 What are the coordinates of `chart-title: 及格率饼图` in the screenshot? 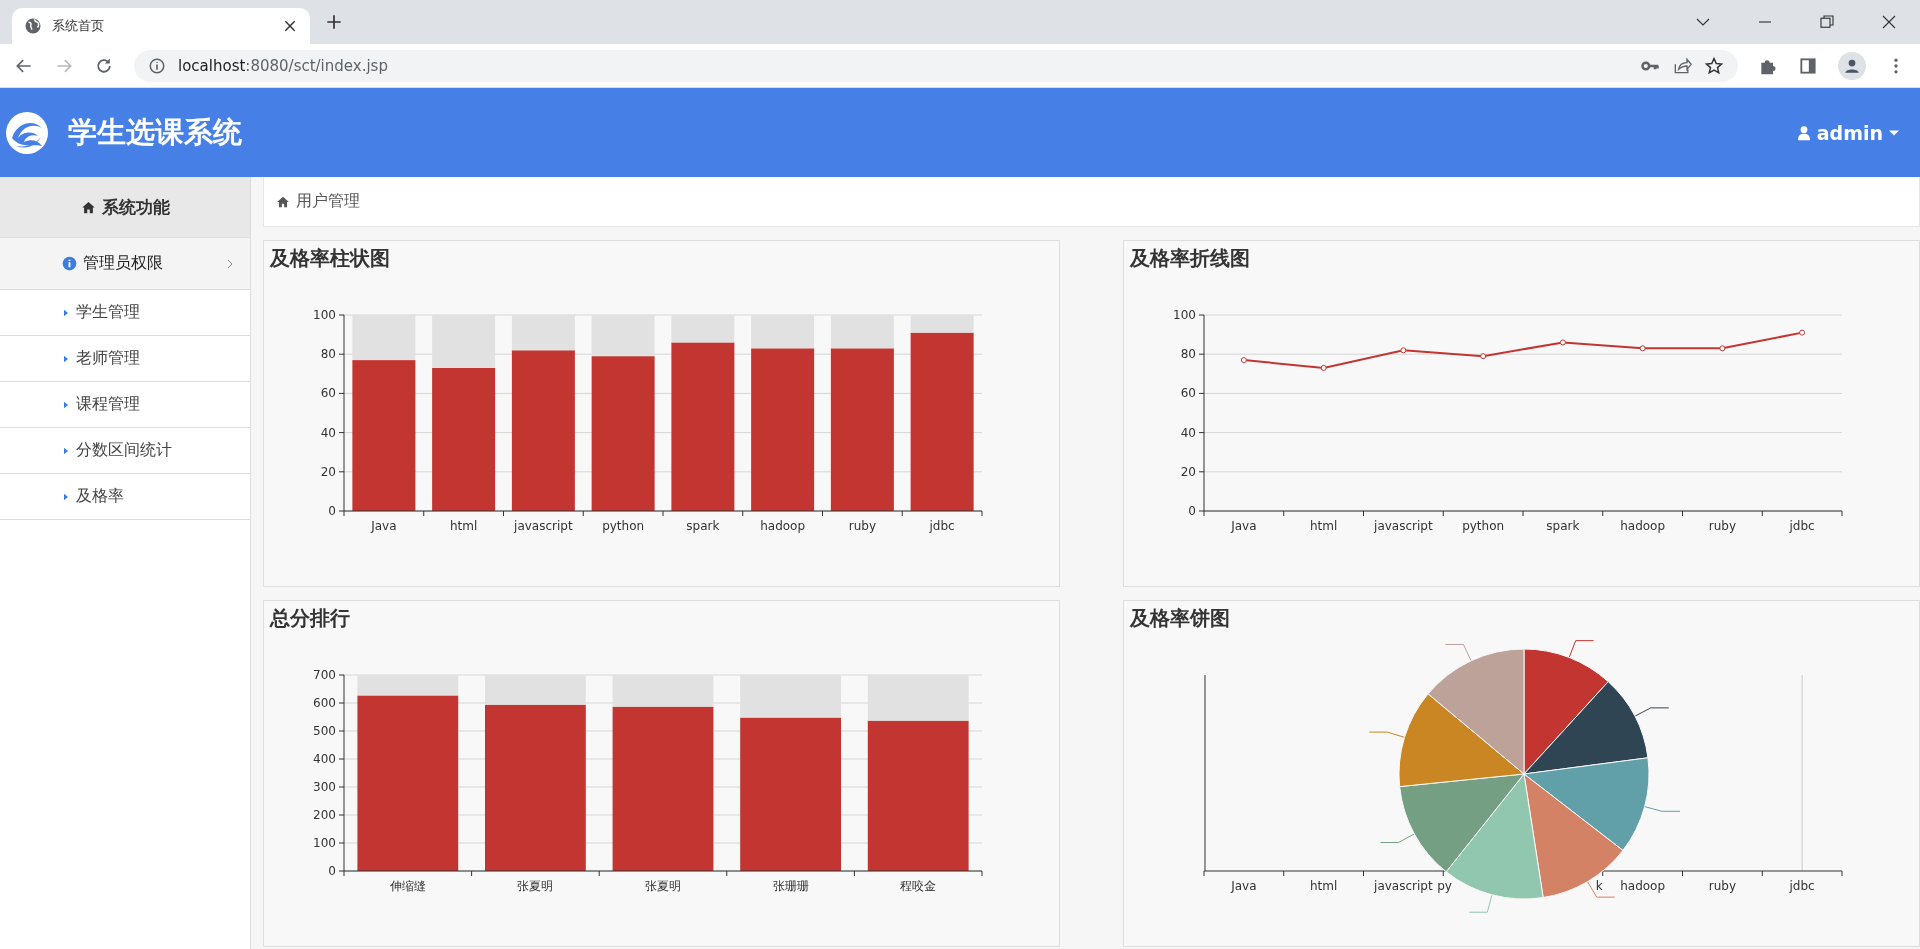 It's located at (1179, 618).